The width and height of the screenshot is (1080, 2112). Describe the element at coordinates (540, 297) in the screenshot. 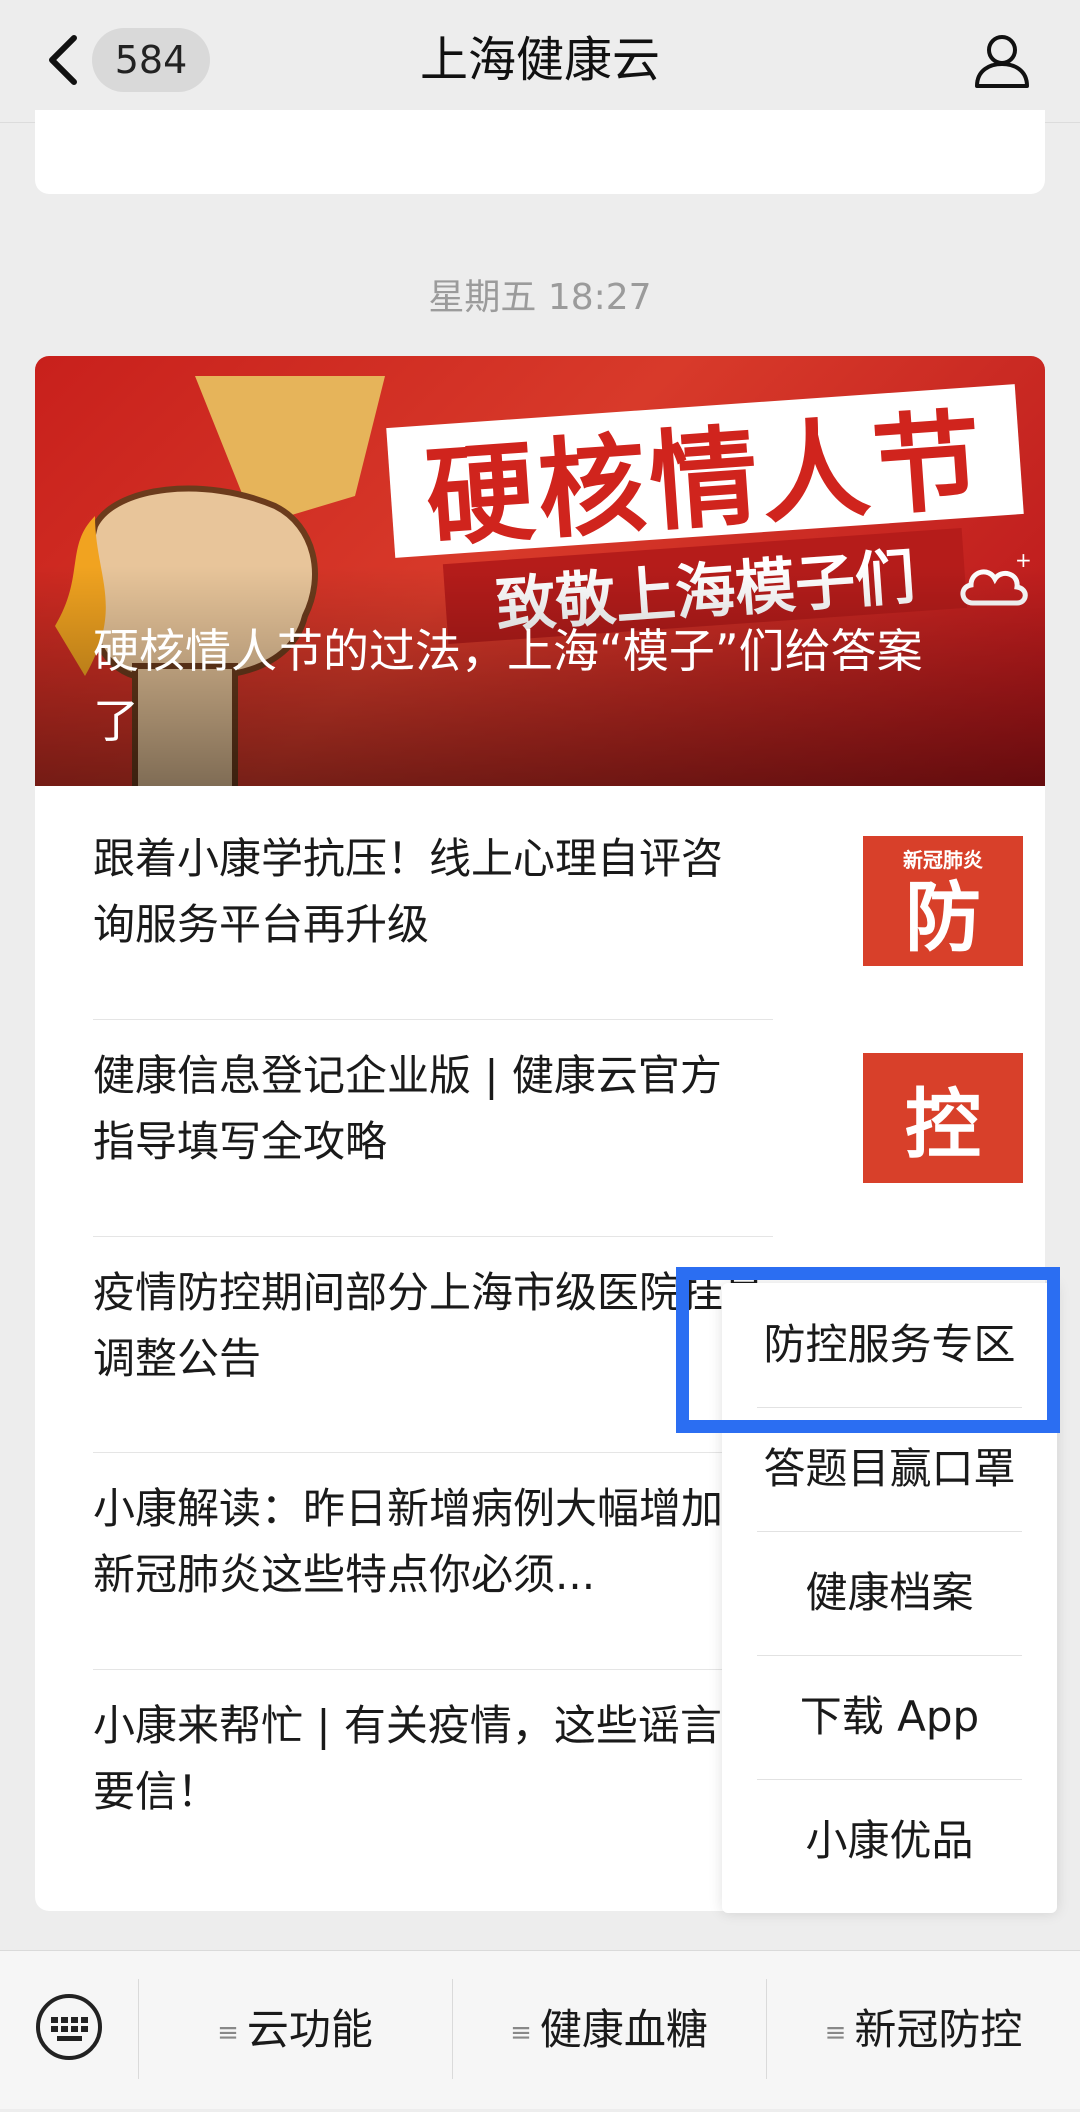

I see `message-timestamp: 星期五 18:27` at that location.